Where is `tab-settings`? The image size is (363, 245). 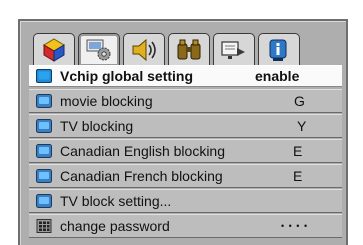 tab-settings is located at coordinates (99, 49).